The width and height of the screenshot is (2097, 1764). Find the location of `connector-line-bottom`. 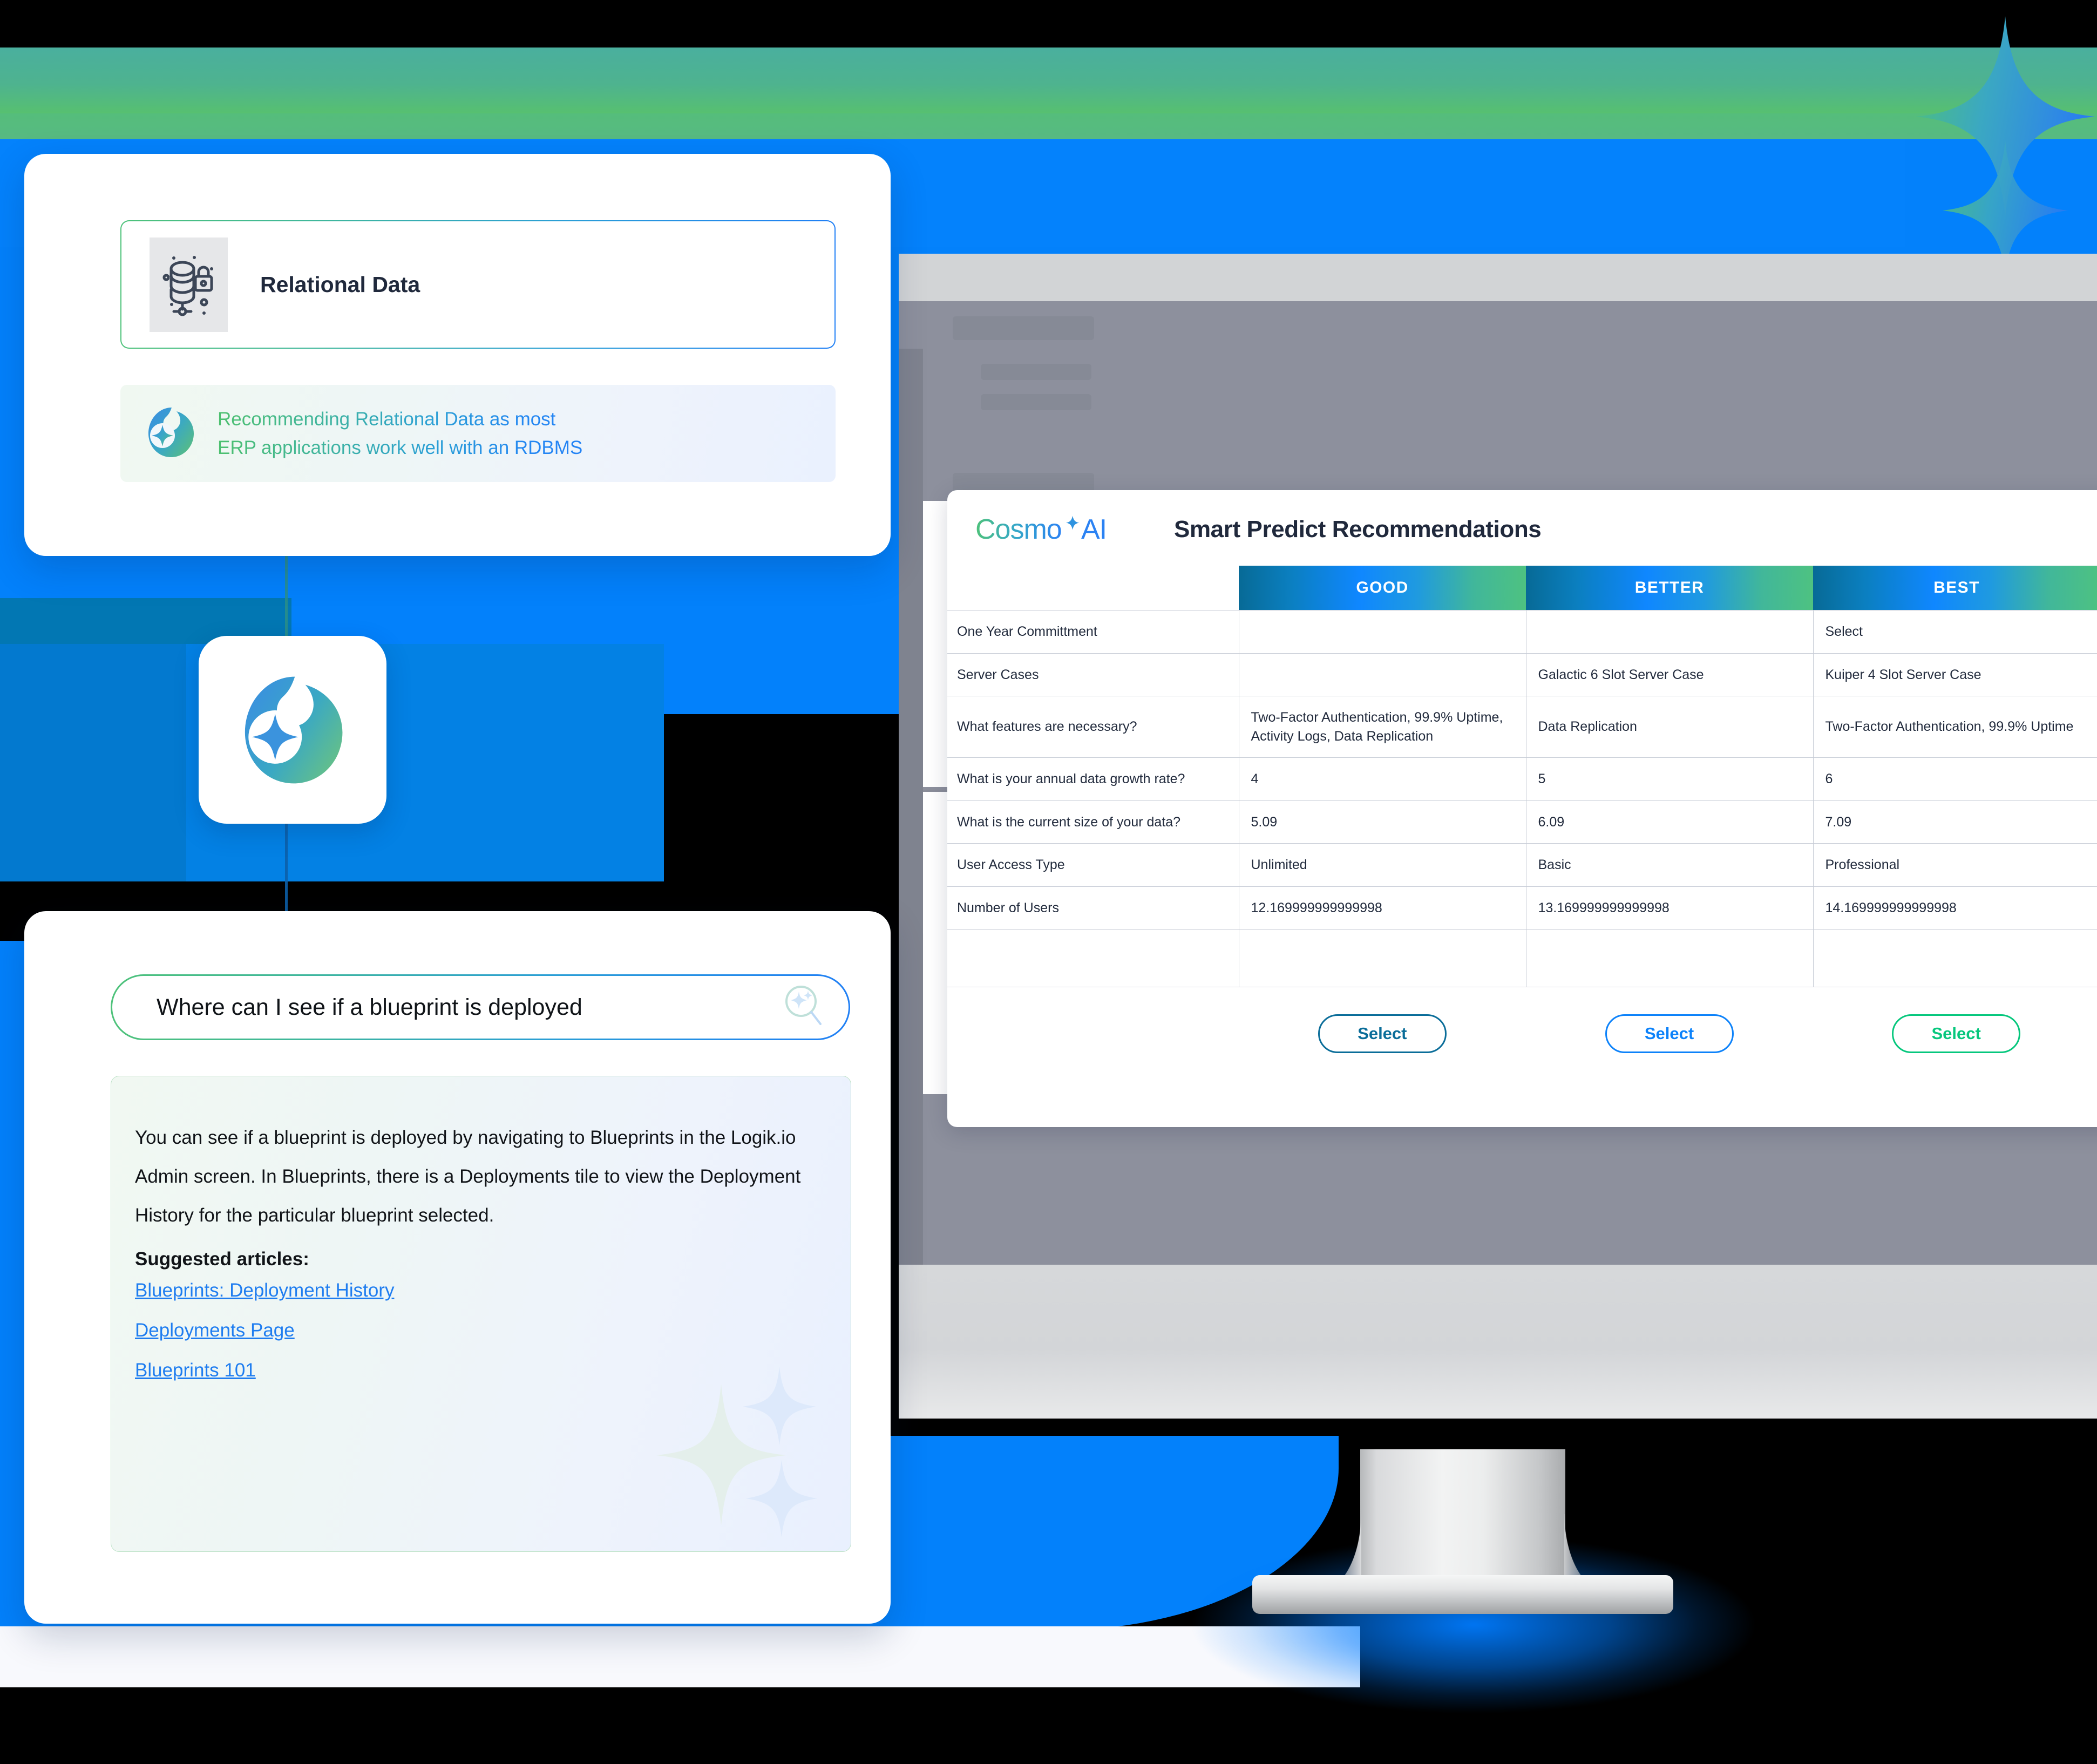

connector-line-bottom is located at coordinates (287, 872).